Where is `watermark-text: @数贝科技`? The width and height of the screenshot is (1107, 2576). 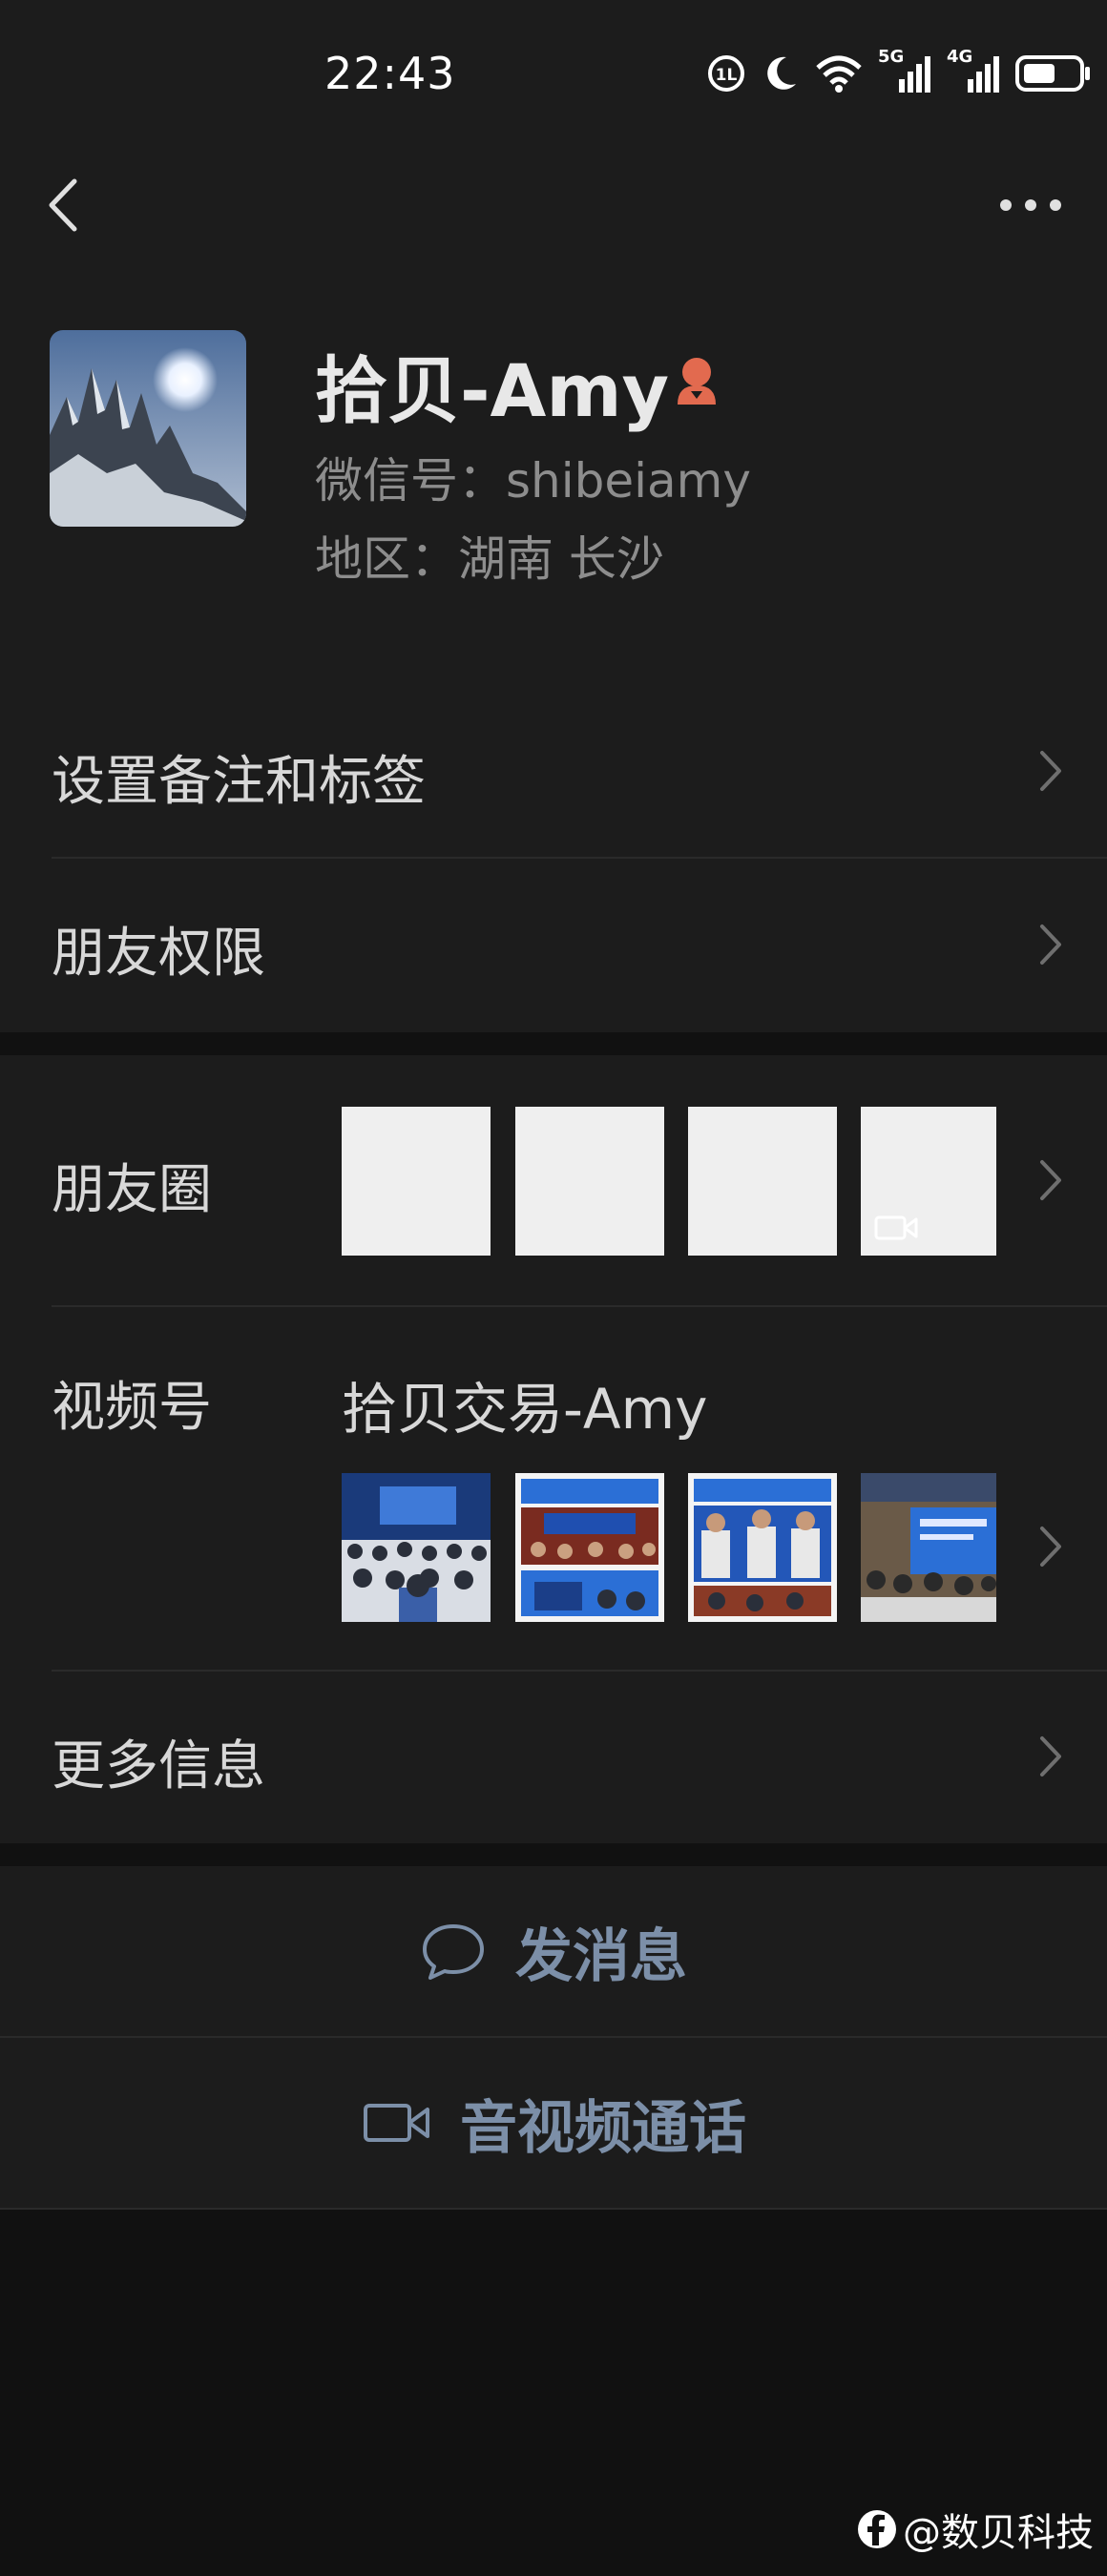
watermark-text: @数贝科技 is located at coordinates (998, 2533).